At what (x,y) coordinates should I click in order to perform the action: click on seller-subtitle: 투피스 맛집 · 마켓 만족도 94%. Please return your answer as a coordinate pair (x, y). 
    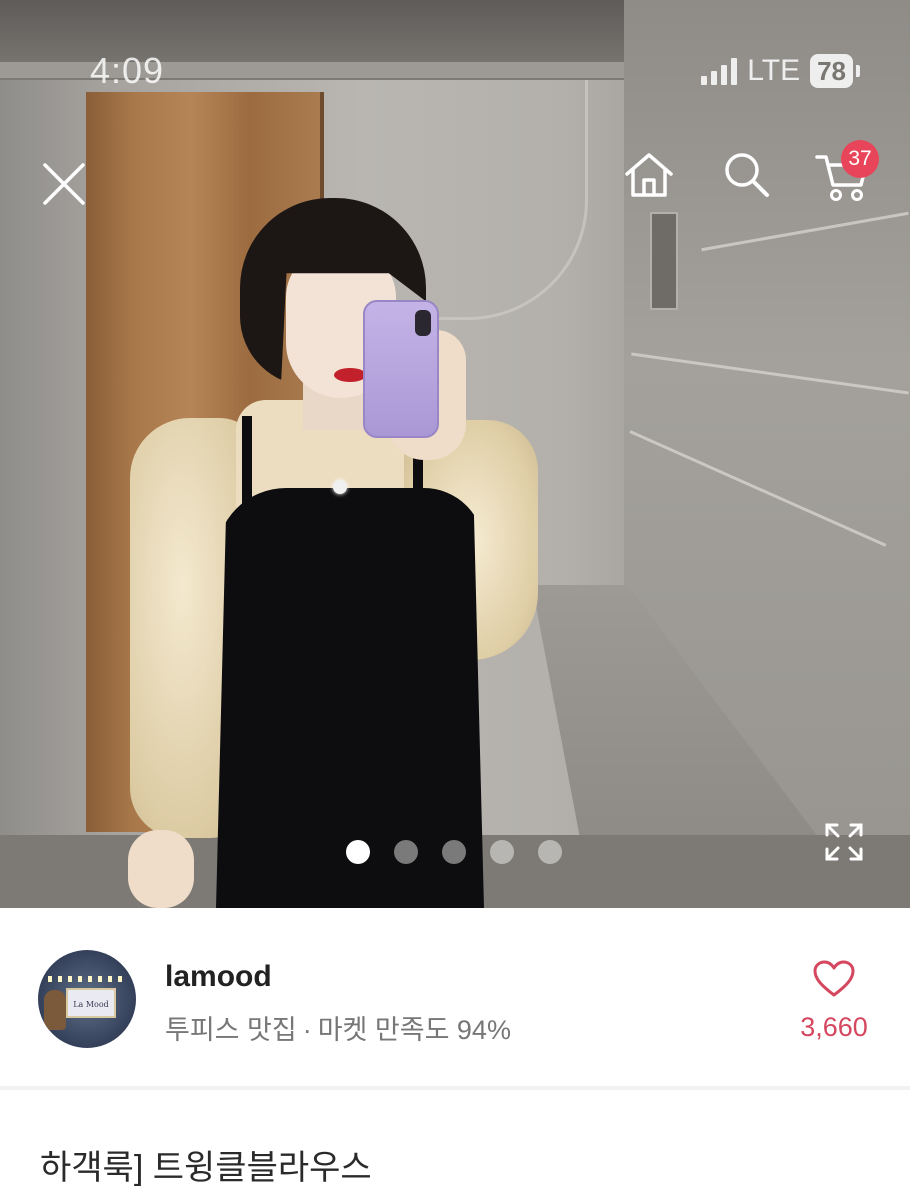
    Looking at the image, I should click on (338, 1027).